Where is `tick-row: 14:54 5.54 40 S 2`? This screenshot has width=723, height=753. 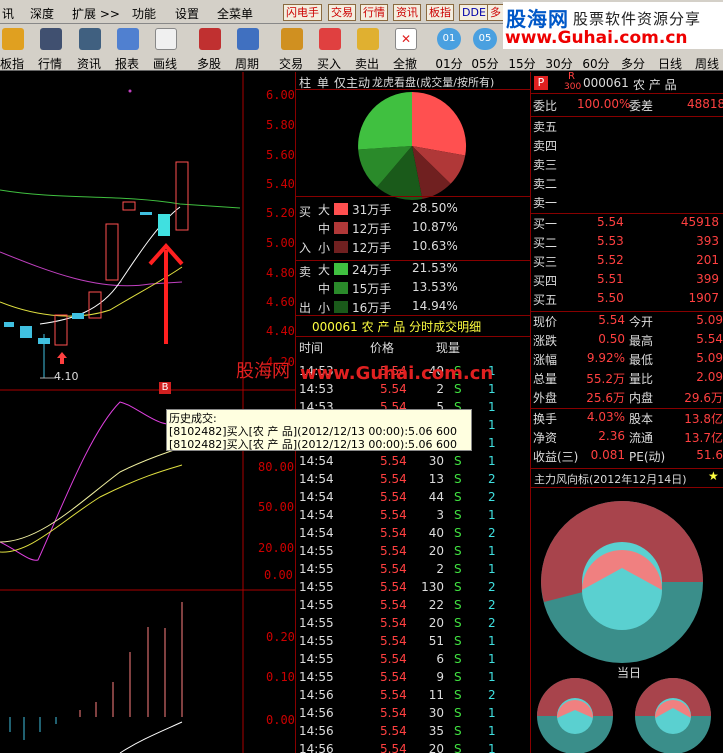 tick-row: 14:54 5.54 40 S 2 is located at coordinates (413, 535).